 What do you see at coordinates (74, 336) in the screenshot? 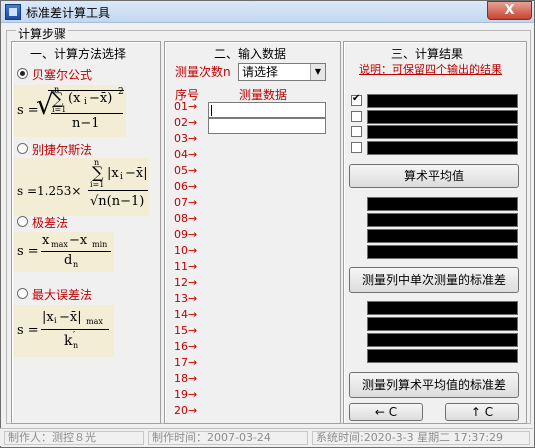
I see `formula-maxerr-den-sup: ′` at bounding box center [74, 336].